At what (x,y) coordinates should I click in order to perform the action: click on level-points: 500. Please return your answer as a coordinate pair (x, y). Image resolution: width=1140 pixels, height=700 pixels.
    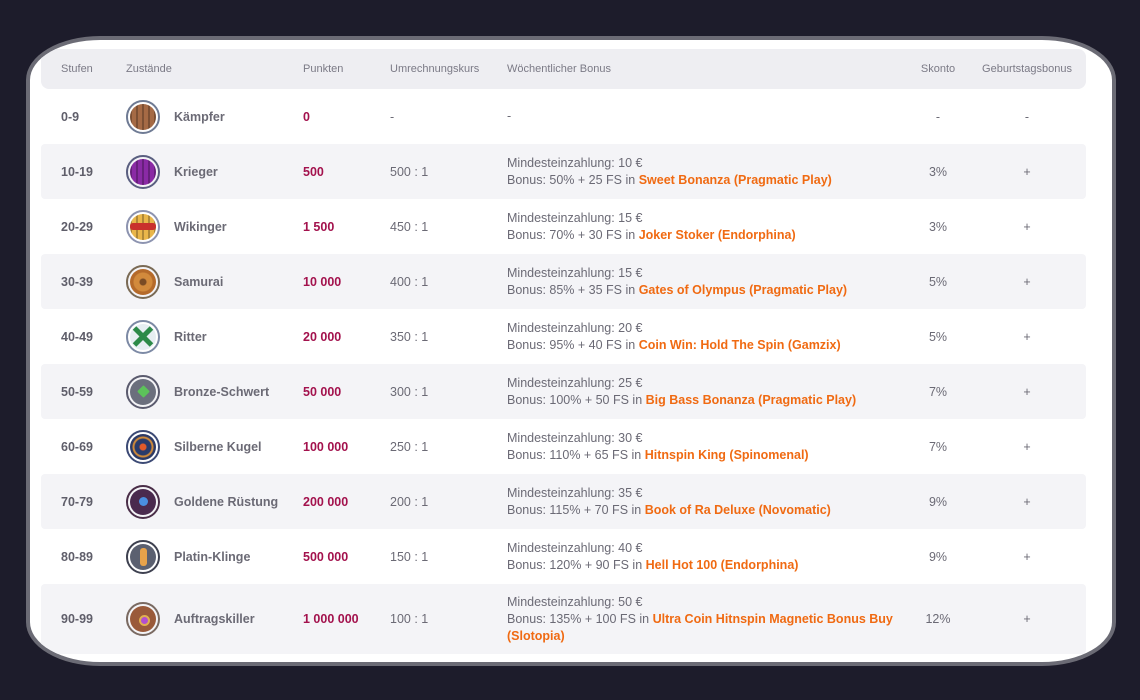
    Looking at the image, I should click on (313, 171).